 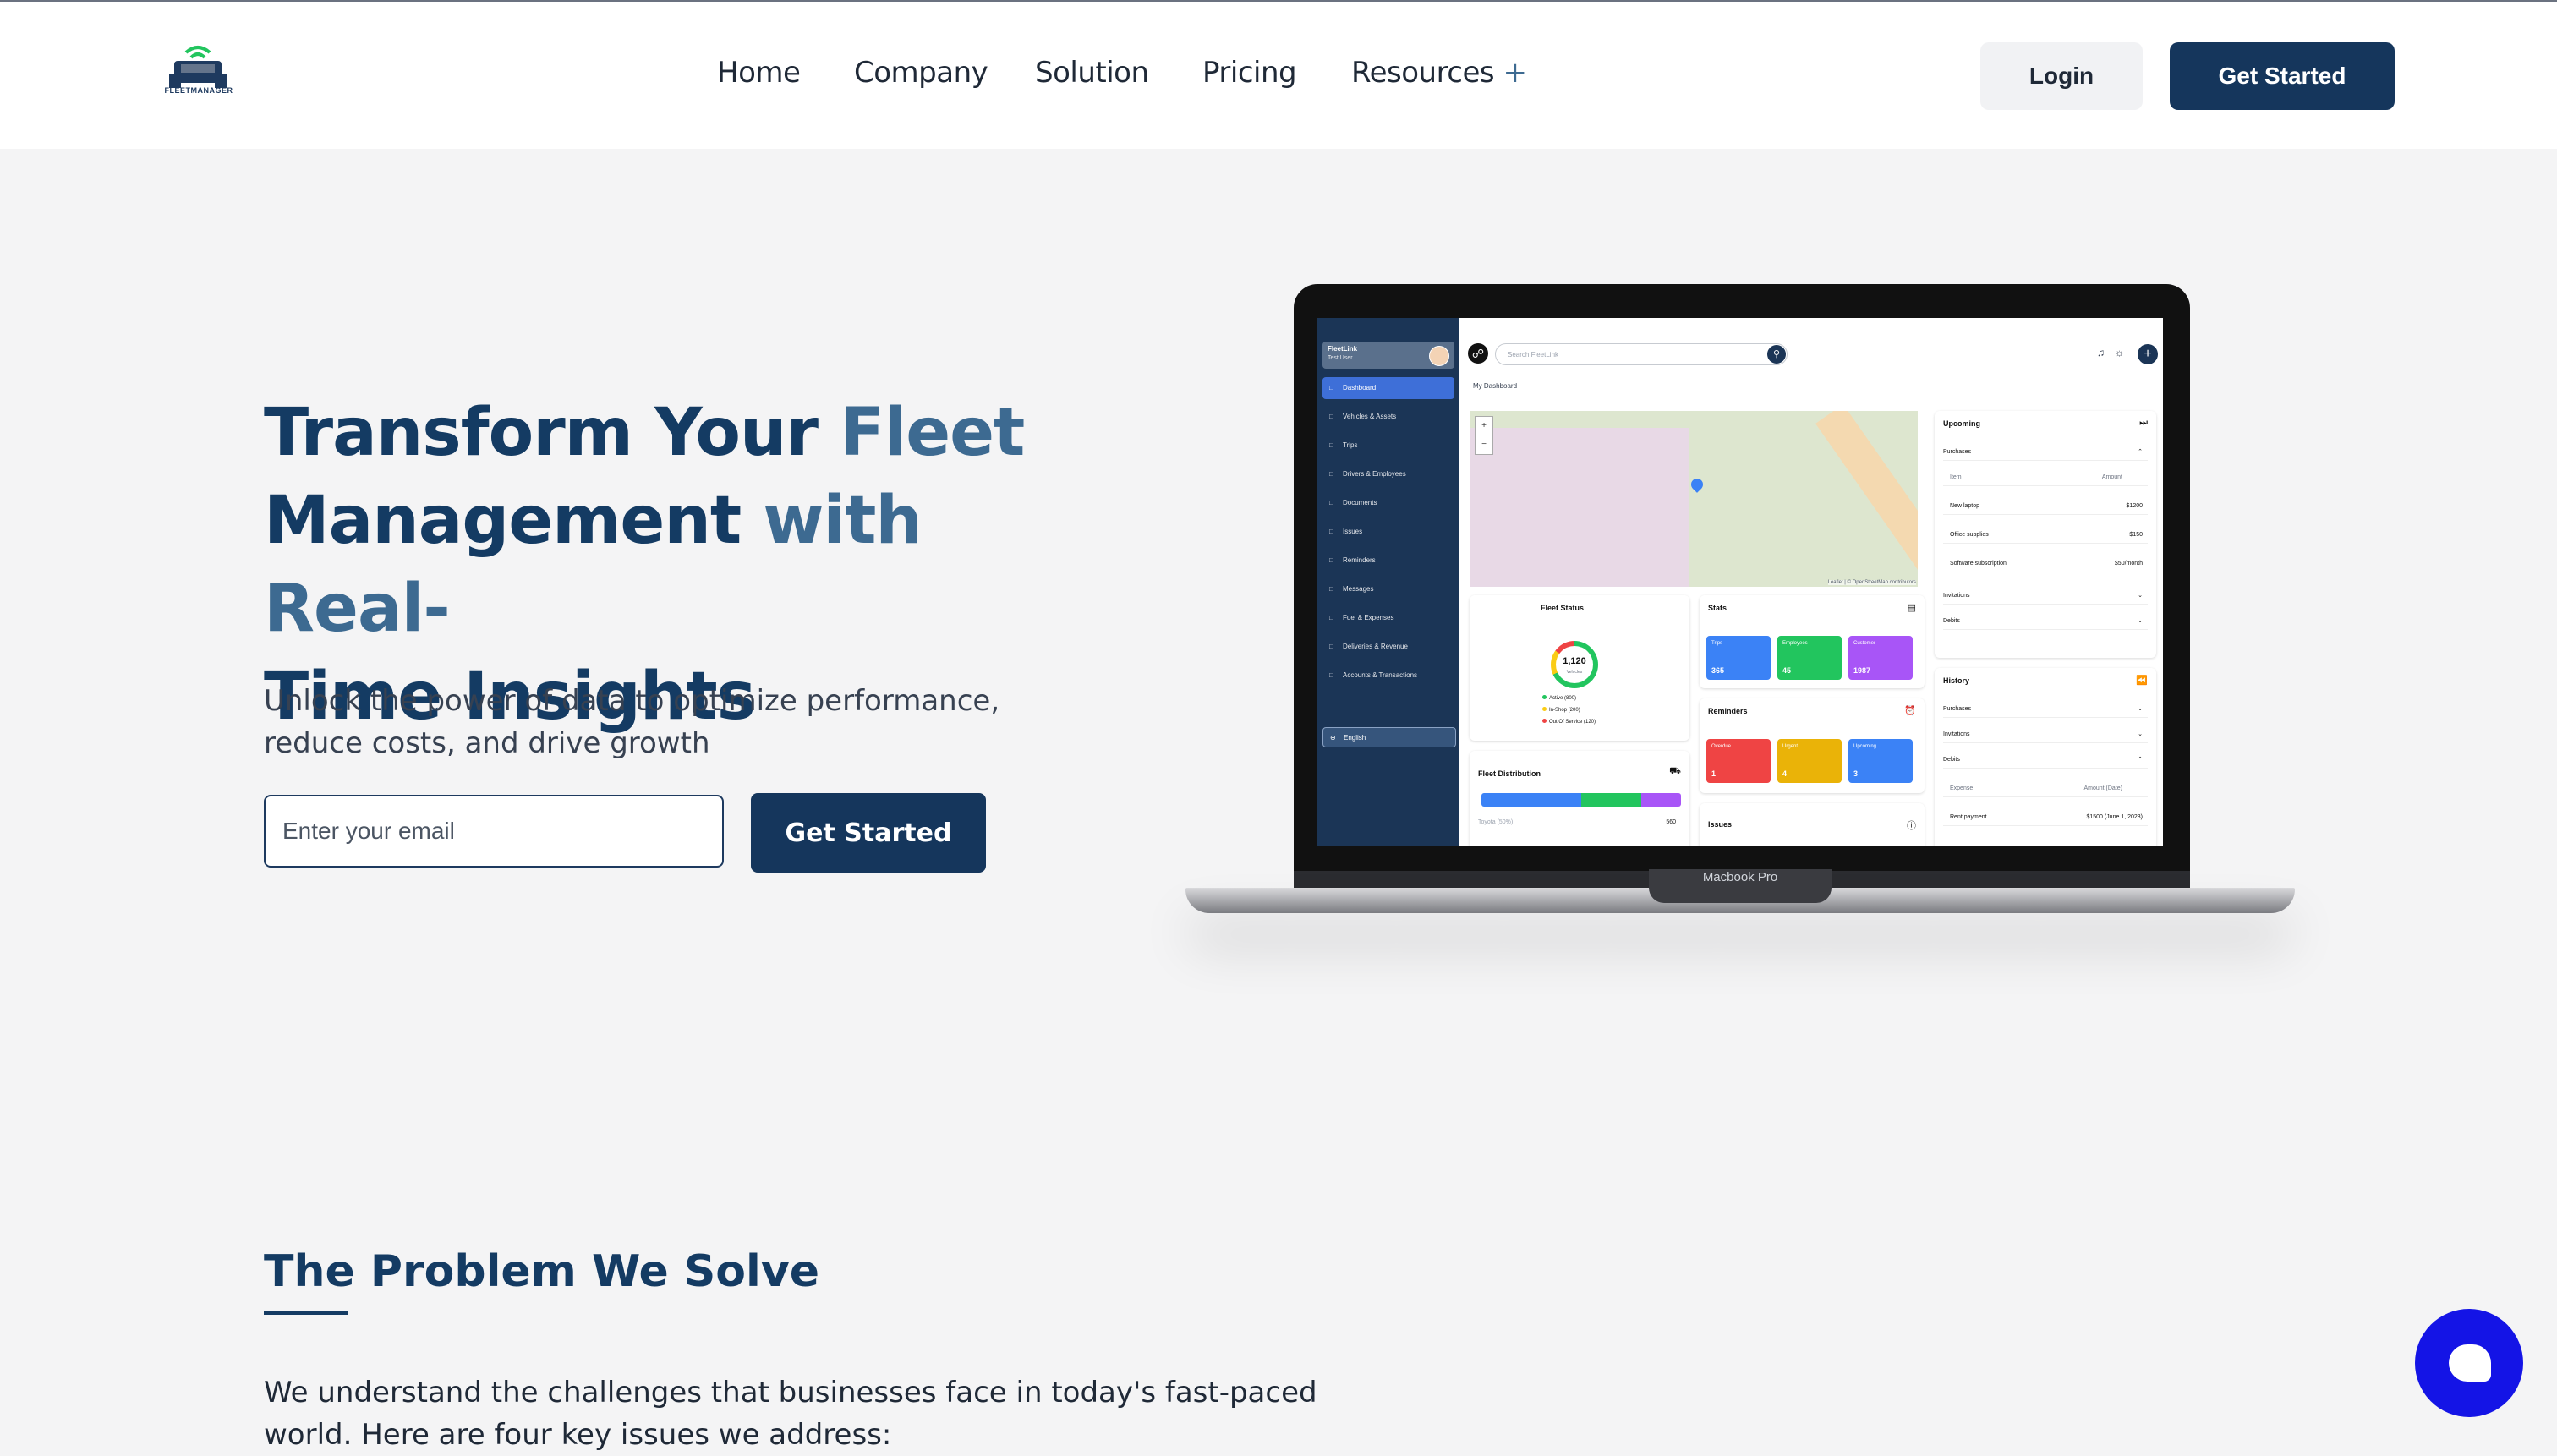 I want to click on nav-pricing: Pricing, so click(x=1249, y=73).